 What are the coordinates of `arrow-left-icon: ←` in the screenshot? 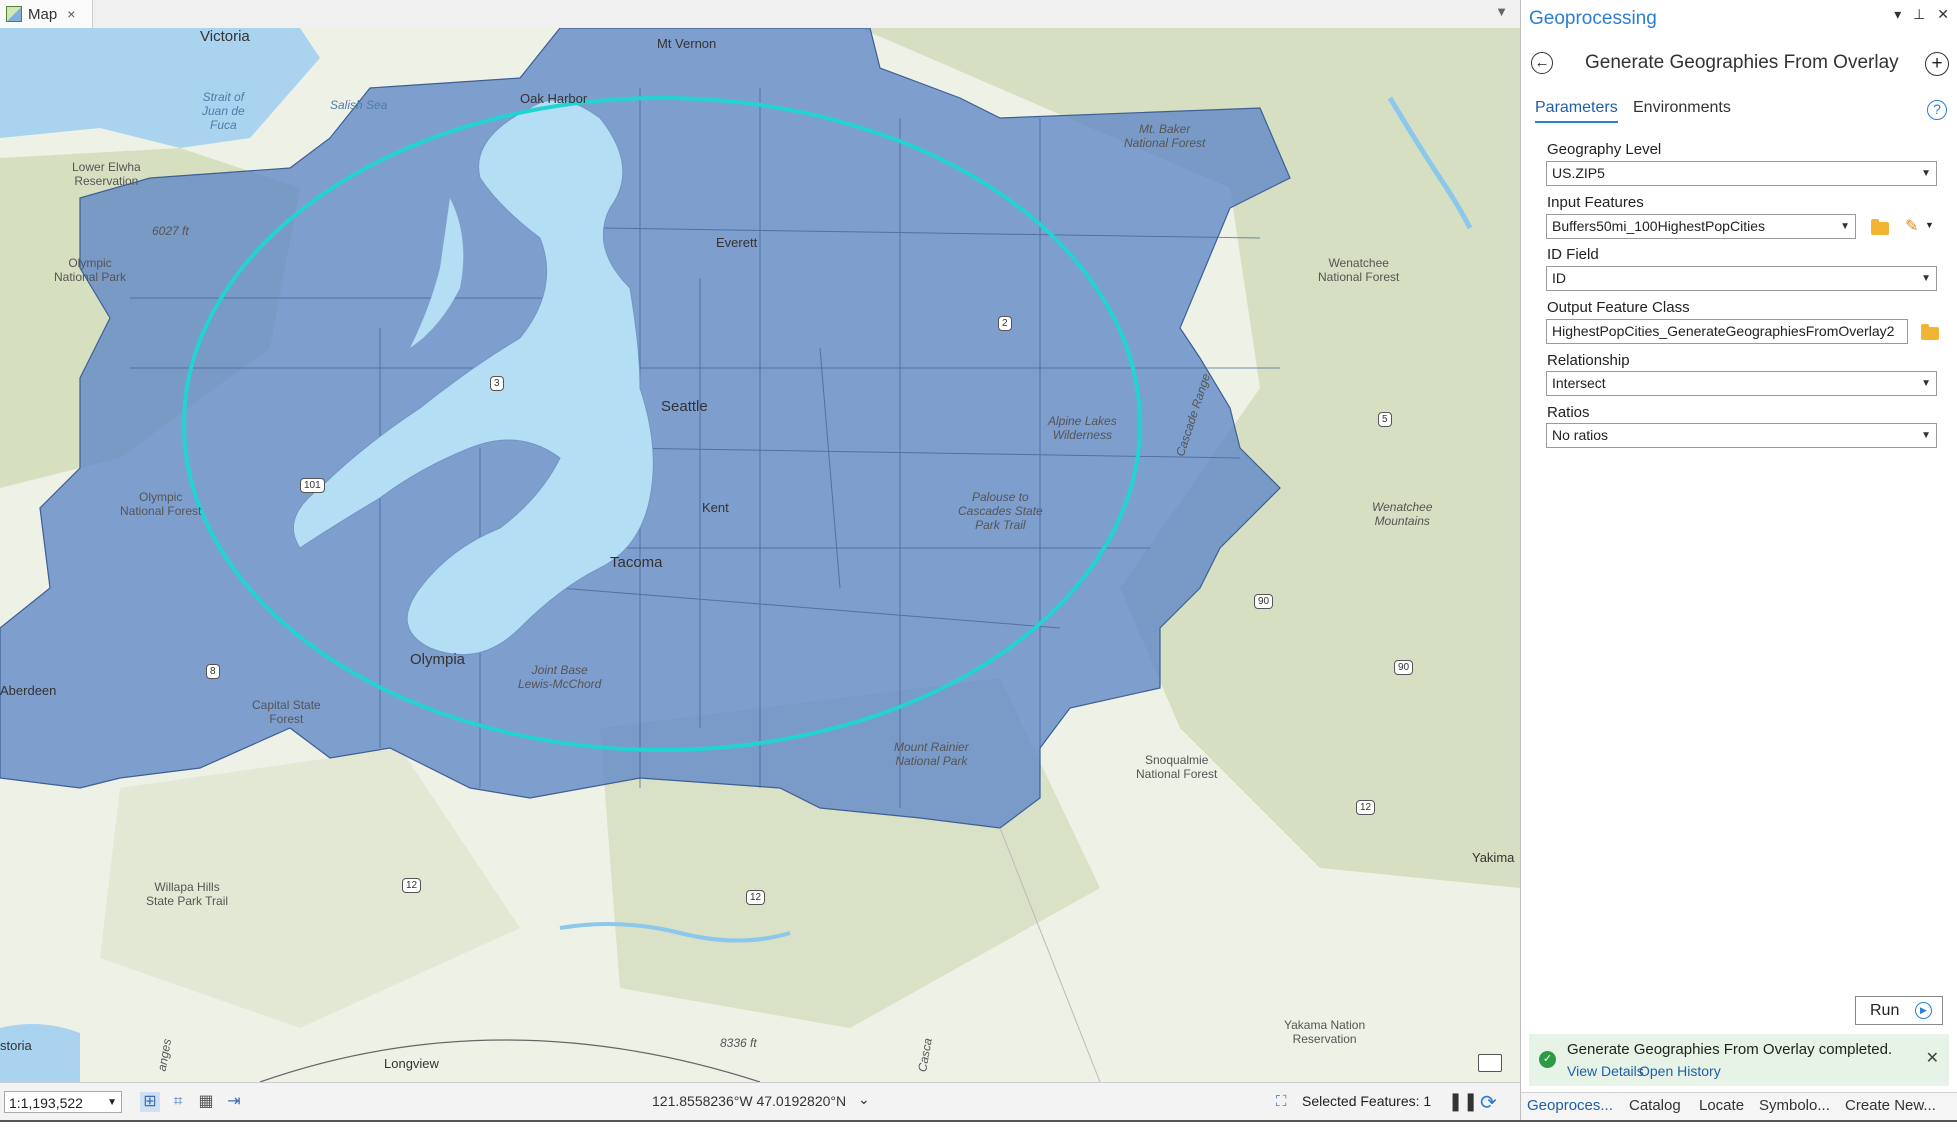 It's located at (1542, 62).